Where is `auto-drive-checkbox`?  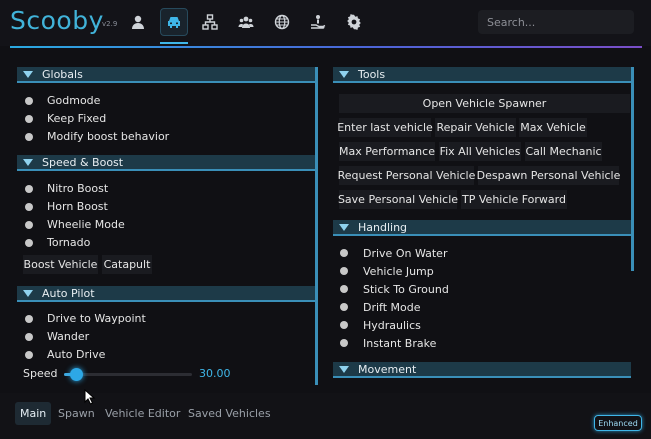
auto-drive-checkbox is located at coordinates (29, 355).